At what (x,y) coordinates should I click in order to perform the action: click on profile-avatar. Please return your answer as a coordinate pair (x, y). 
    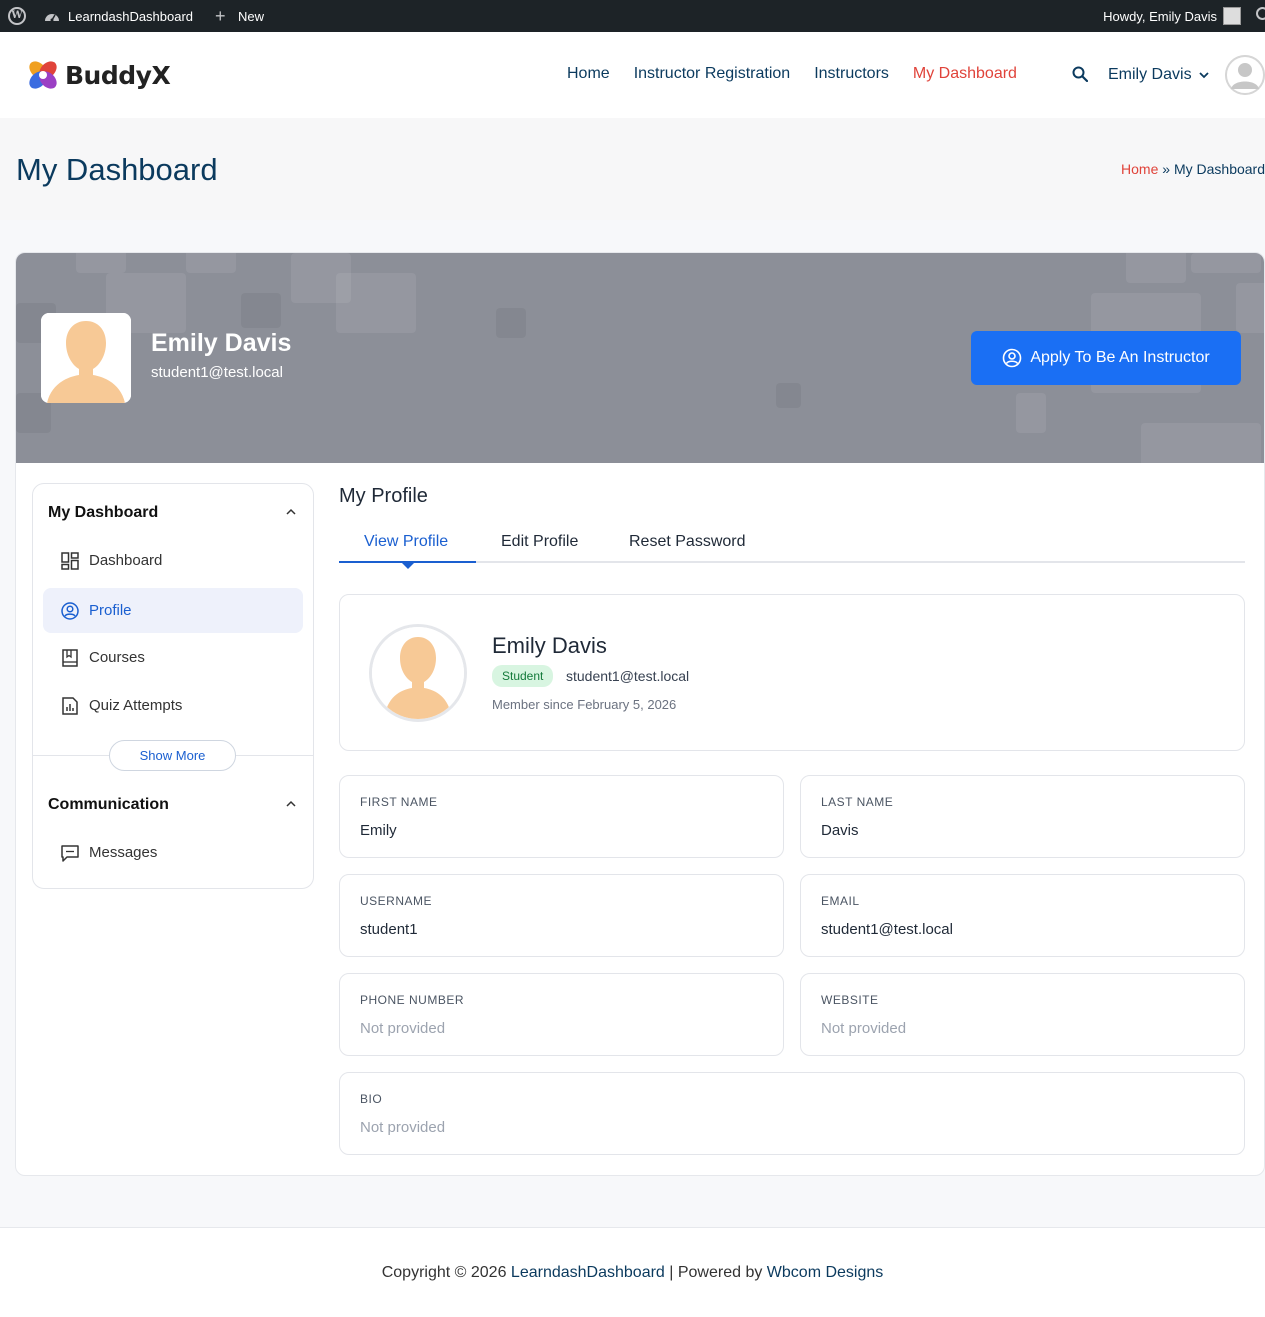
    Looking at the image, I should click on (418, 673).